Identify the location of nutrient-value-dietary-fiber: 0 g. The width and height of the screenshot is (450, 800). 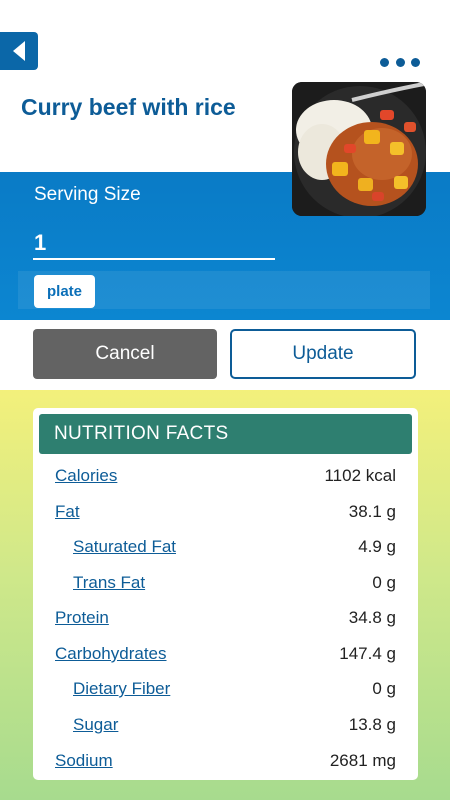
(384, 688).